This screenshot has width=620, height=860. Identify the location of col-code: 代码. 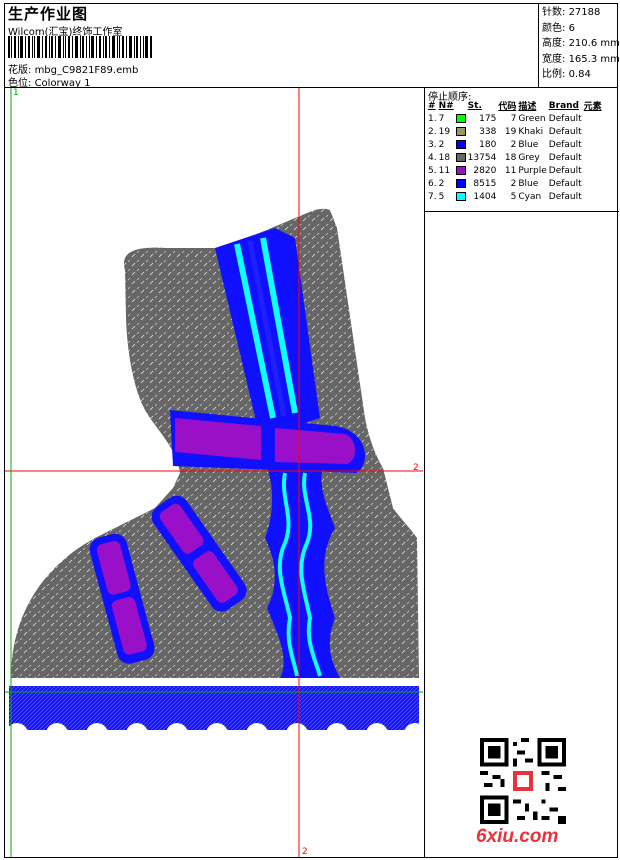
(507, 107).